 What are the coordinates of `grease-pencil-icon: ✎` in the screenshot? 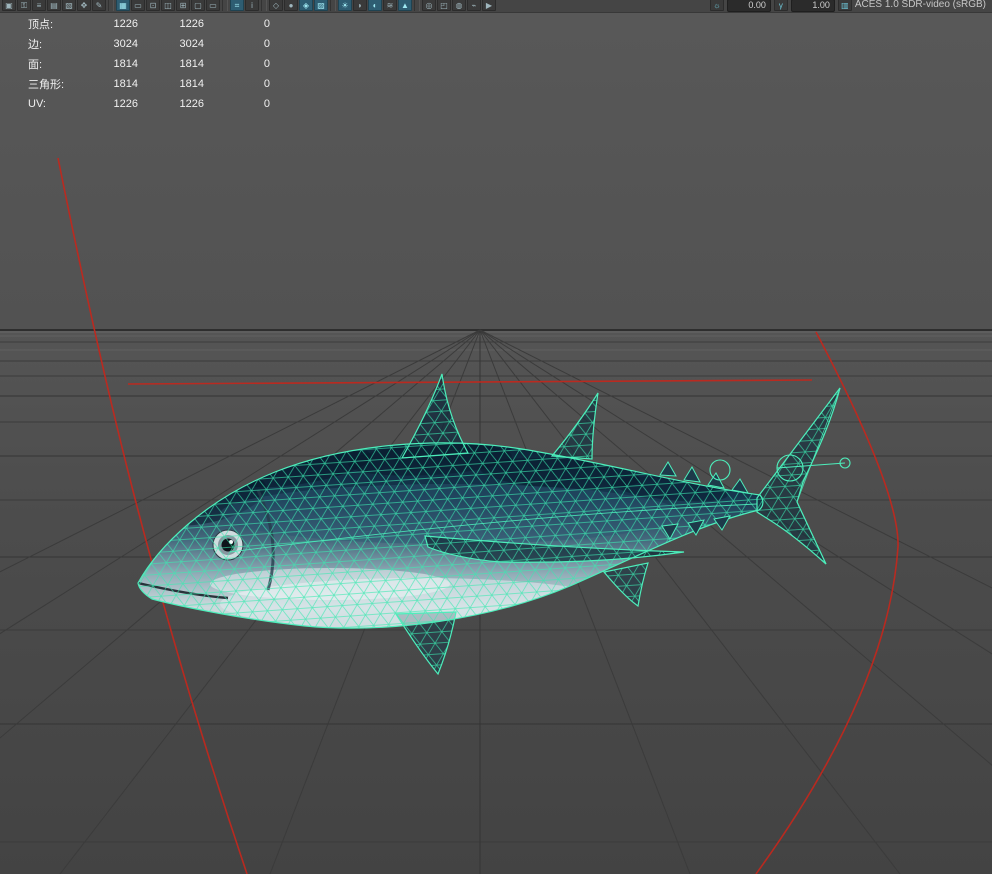 It's located at (99, 5).